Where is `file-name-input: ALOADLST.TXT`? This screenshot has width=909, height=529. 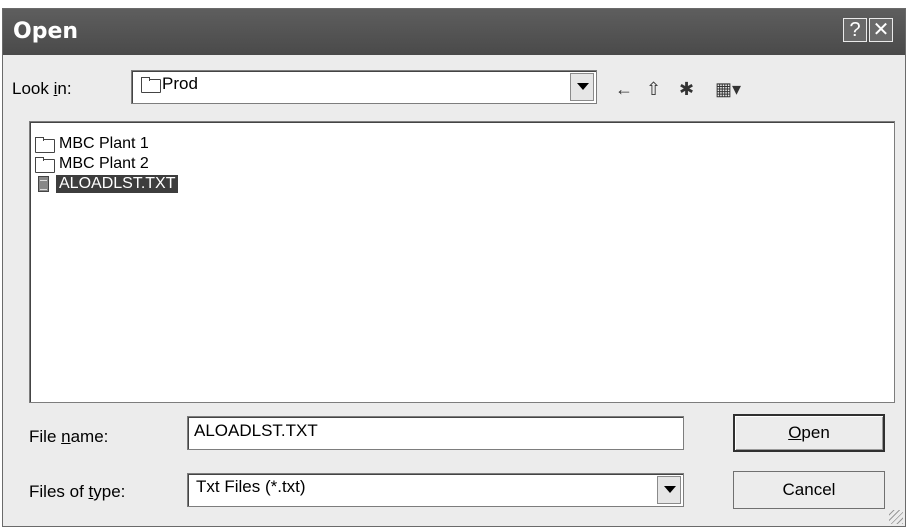 file-name-input: ALOADLST.TXT is located at coordinates (435, 433).